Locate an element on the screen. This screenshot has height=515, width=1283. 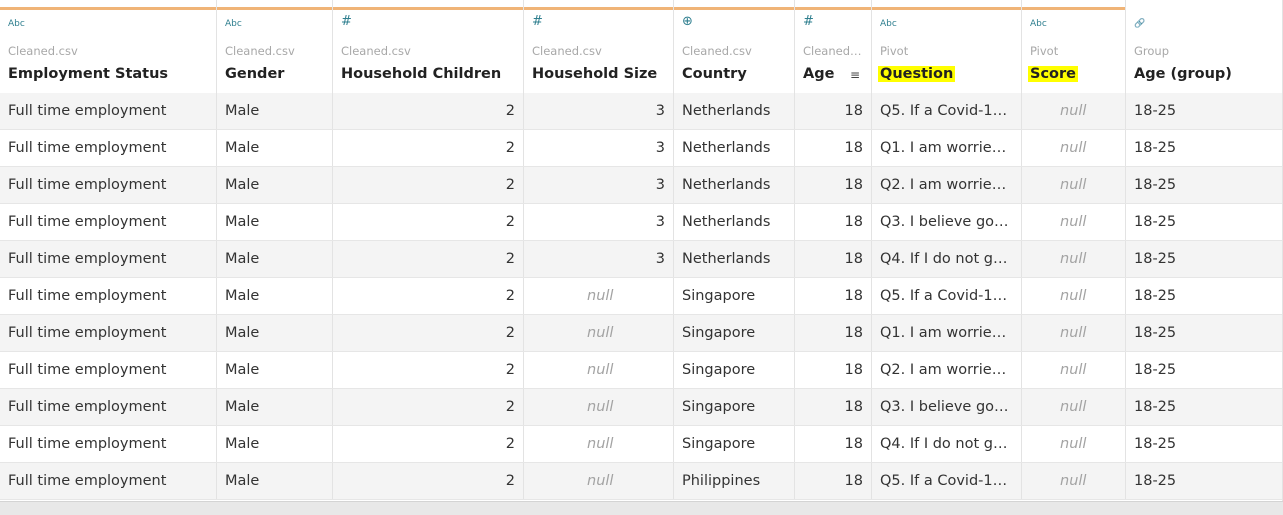
column-header-gender: Abc Cleaned.csv Gender is located at coordinates (275, 46).